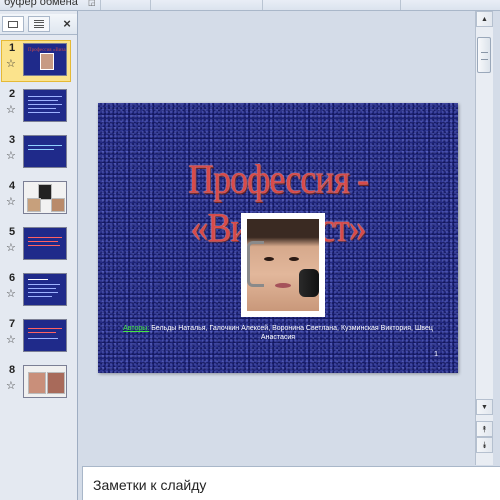  Describe the element at coordinates (136, 328) in the screenshot. I see `authors-label: Авторы:` at that location.